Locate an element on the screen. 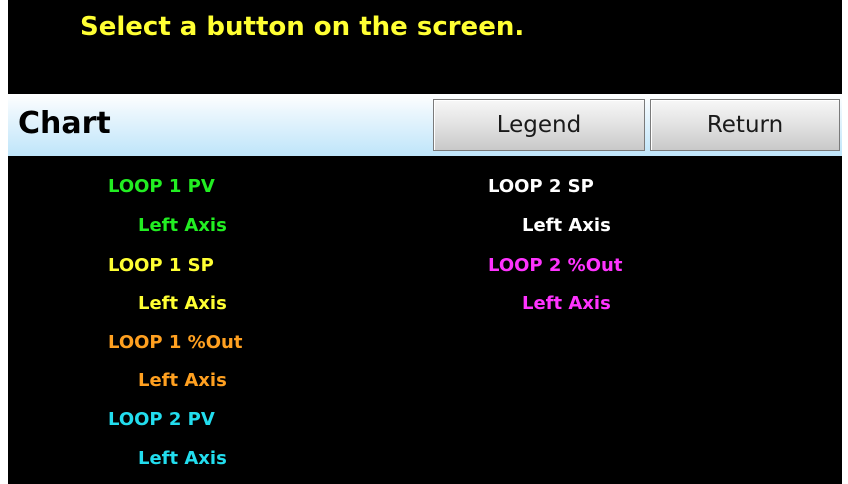 This screenshot has height=484, width=848. legend-series-name: LOOP 2 PV is located at coordinates (161, 419).